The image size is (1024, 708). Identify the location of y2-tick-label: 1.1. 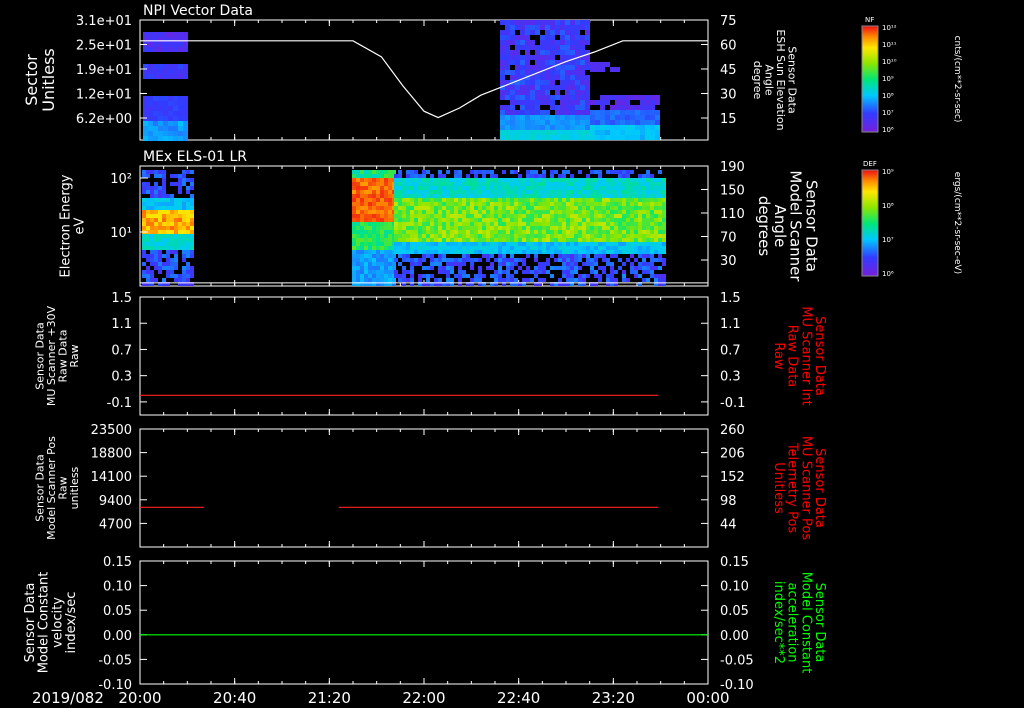
(730, 324).